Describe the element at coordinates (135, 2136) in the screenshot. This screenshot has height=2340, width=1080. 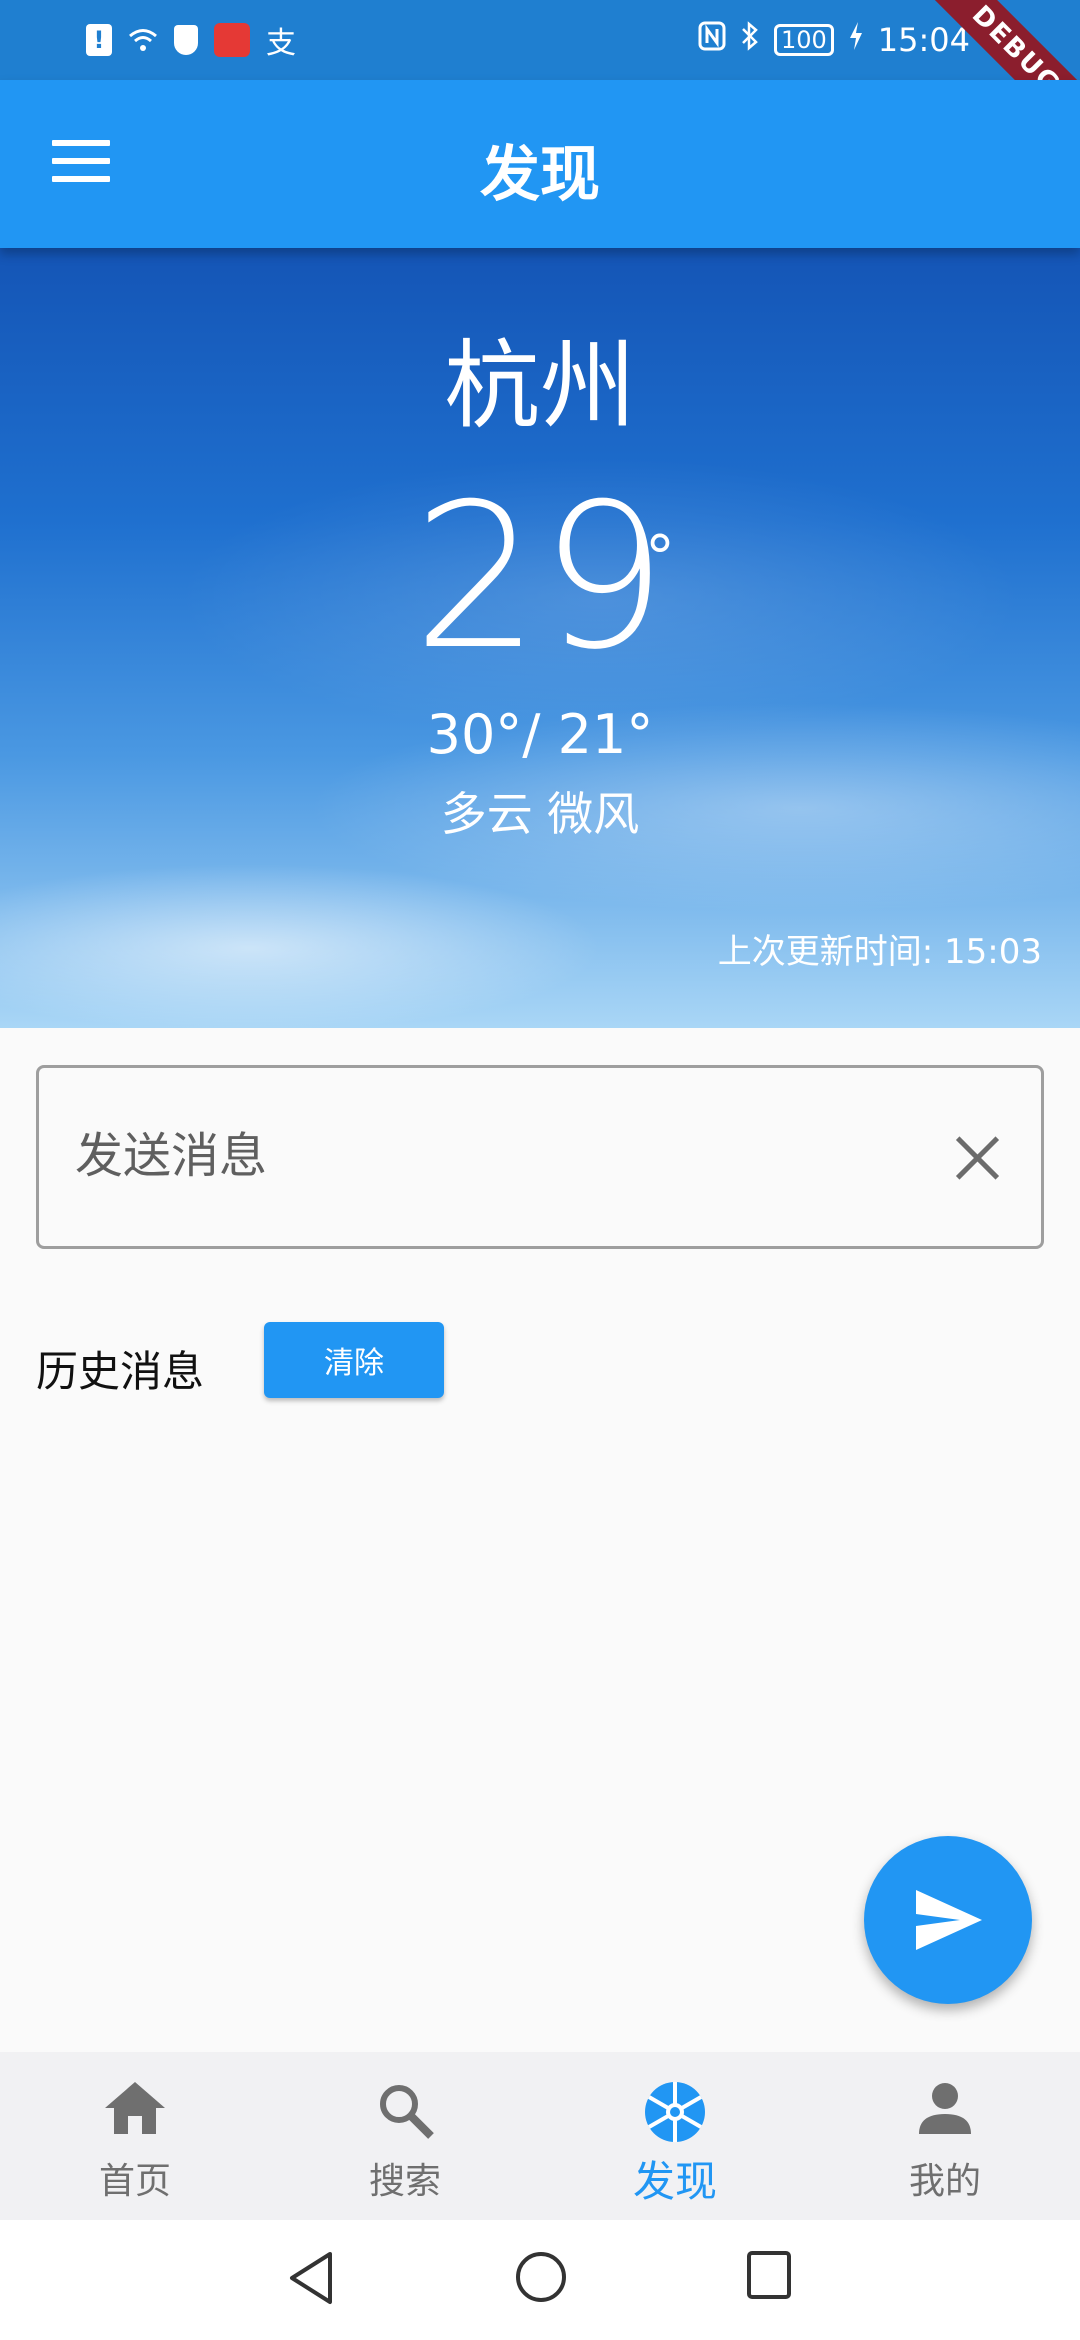
I see `nav-item-home: 首页` at that location.